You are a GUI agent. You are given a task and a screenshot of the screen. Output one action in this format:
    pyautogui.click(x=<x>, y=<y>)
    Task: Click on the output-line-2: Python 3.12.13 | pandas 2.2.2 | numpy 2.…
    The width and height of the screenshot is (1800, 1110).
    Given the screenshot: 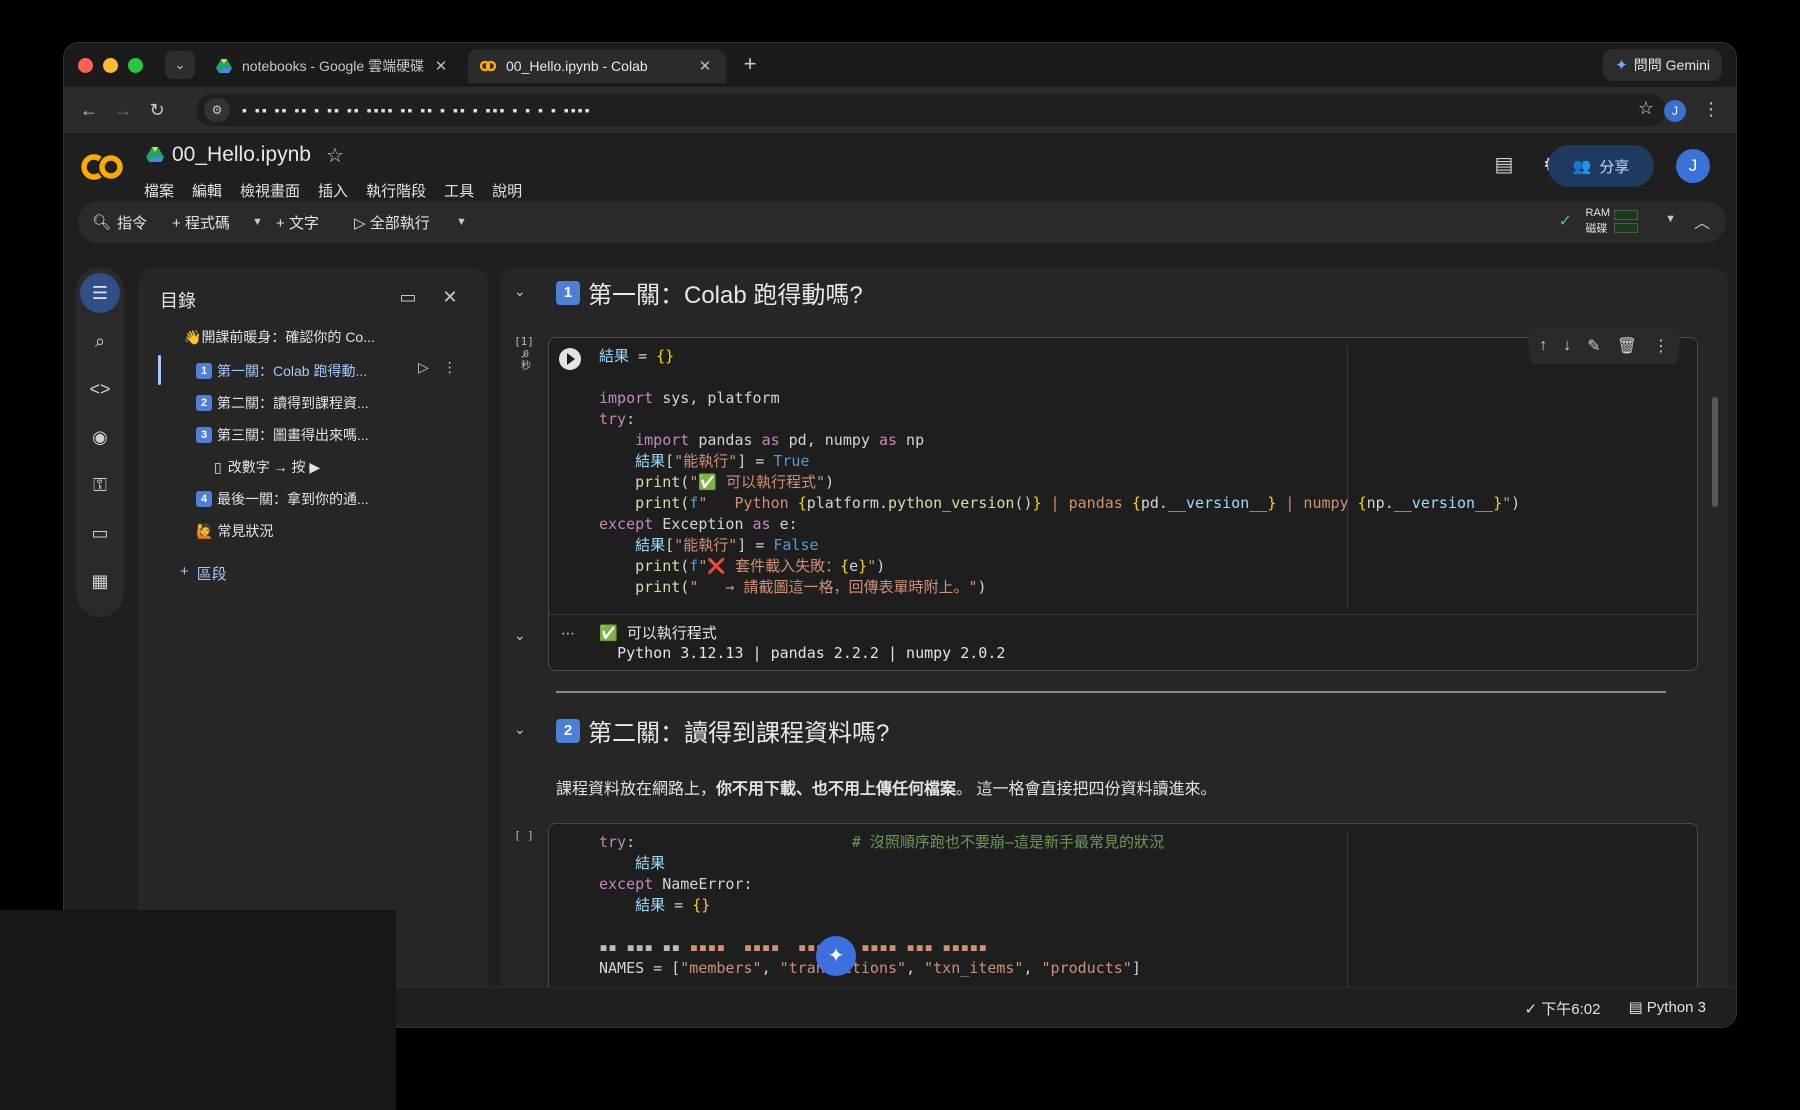 What is the action you would take?
    pyautogui.click(x=811, y=653)
    